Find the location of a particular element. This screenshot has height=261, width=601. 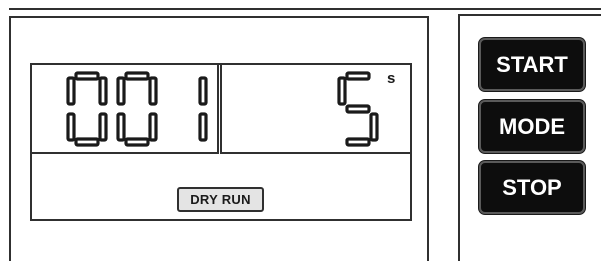

cycle-counter-display is located at coordinates (137, 109).